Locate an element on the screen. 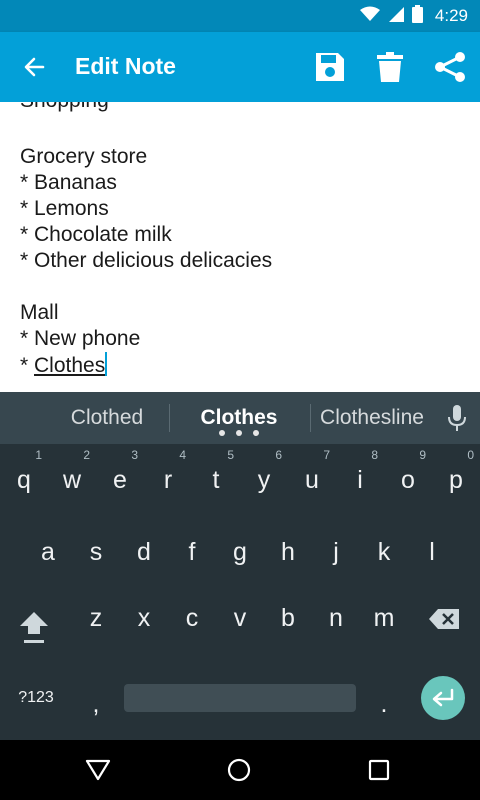 The height and width of the screenshot is (800, 480). app-bar: Edit Note is located at coordinates (240, 67).